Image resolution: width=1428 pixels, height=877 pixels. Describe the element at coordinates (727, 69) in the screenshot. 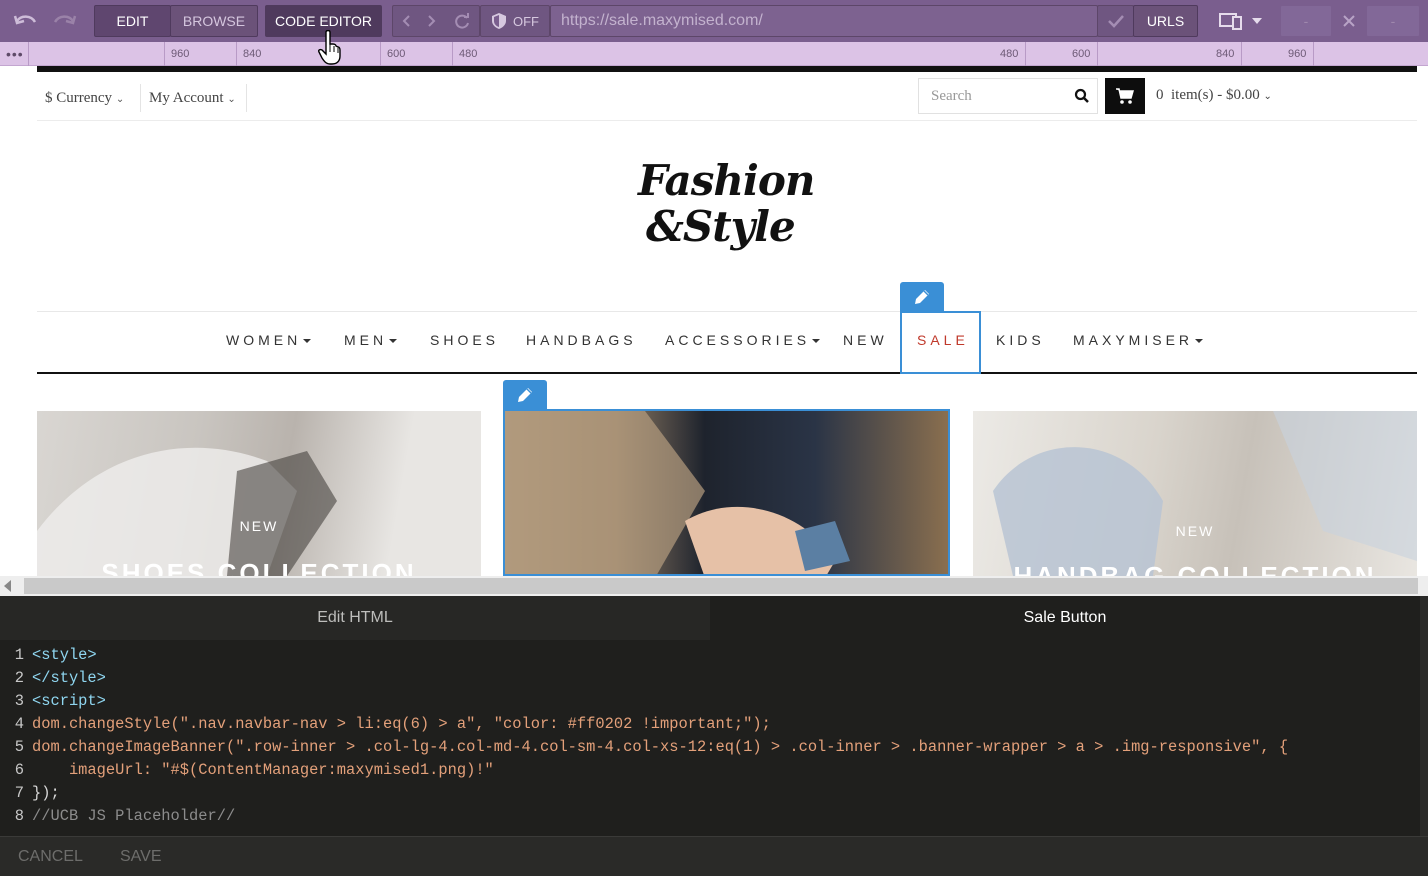

I see `top-border` at that location.